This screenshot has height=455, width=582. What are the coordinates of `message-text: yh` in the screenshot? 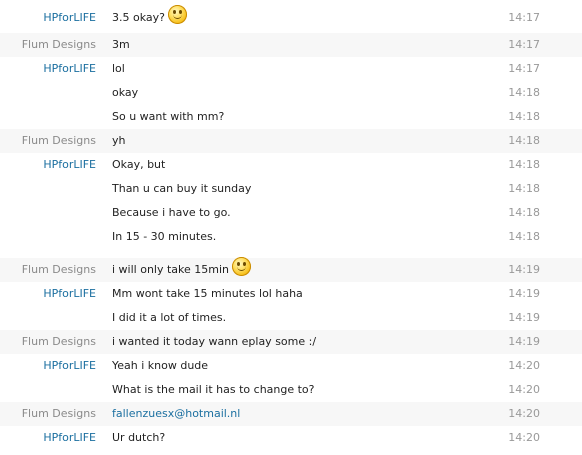 It's located at (119, 140).